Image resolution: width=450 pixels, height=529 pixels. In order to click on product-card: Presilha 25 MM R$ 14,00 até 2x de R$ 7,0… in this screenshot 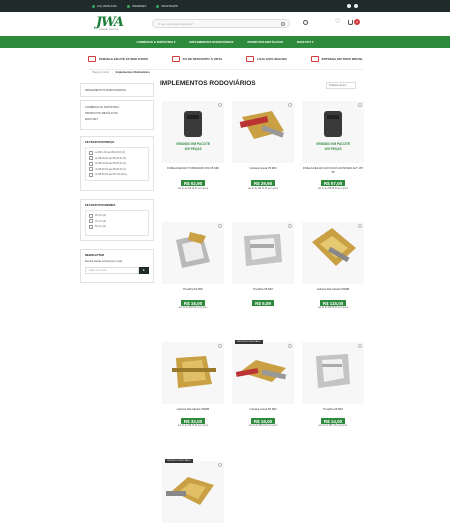, I will do `click(333, 397)`.